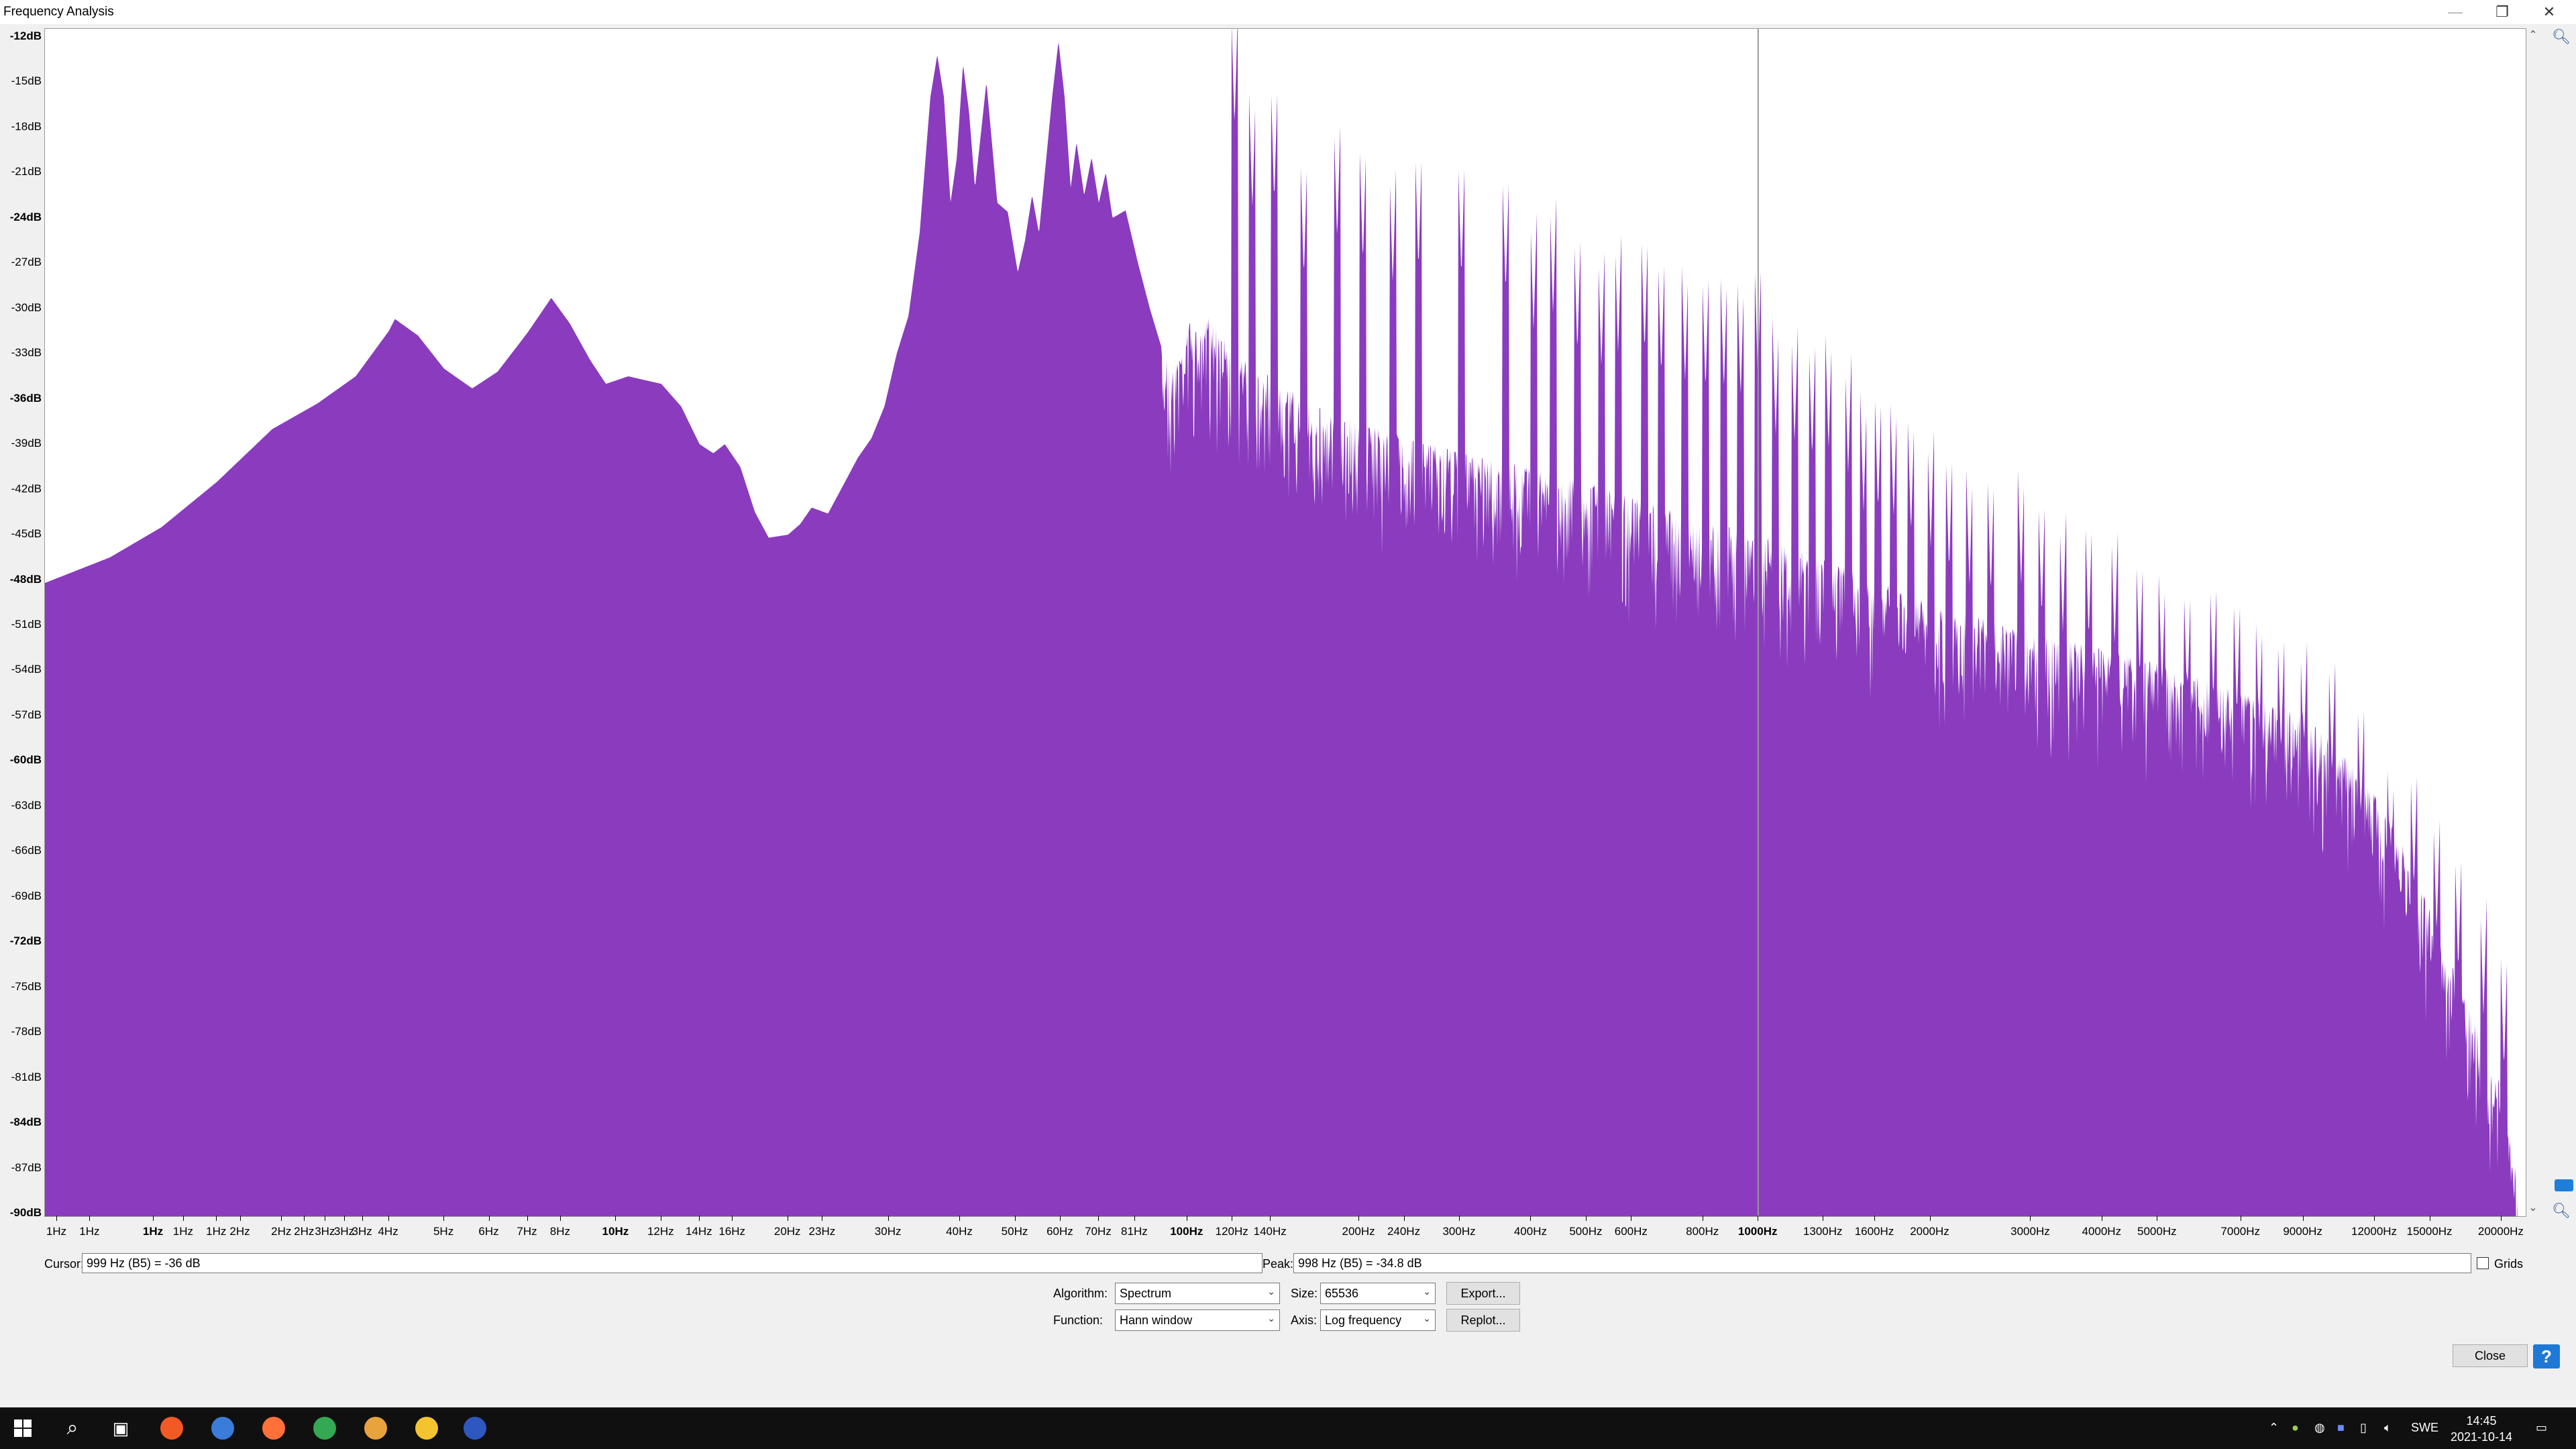  What do you see at coordinates (171, 1428) in the screenshot?
I see `brave-browser-icon` at bounding box center [171, 1428].